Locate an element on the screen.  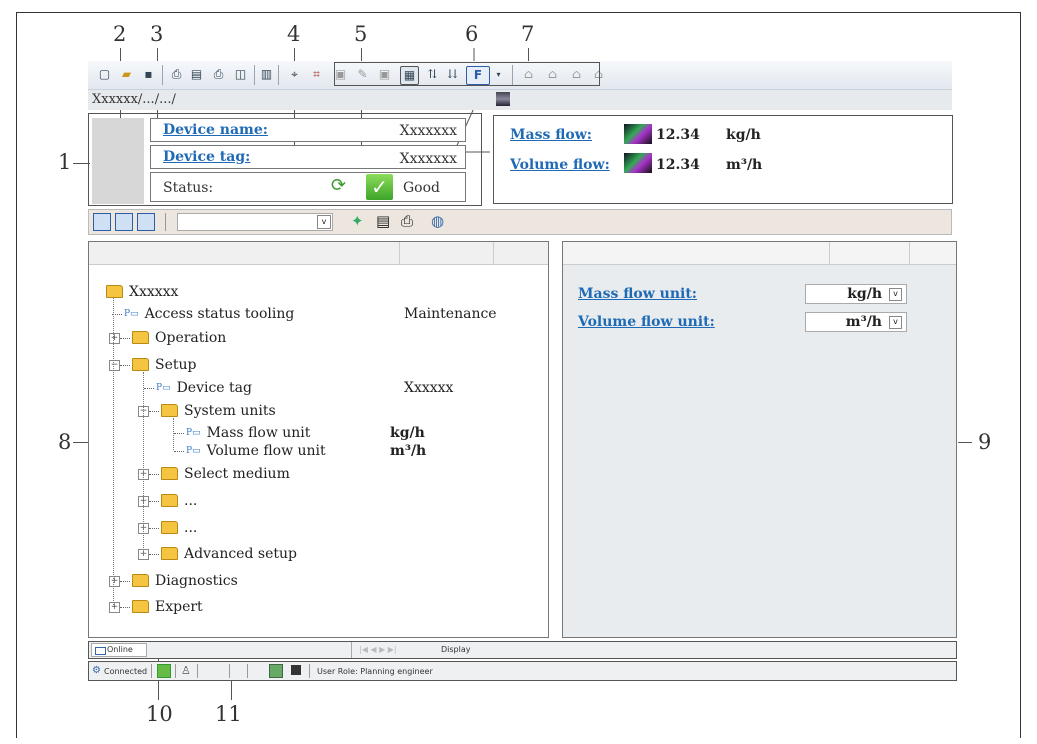
tree-item-device-tag: P▭ Device tag is located at coordinates (198, 388).